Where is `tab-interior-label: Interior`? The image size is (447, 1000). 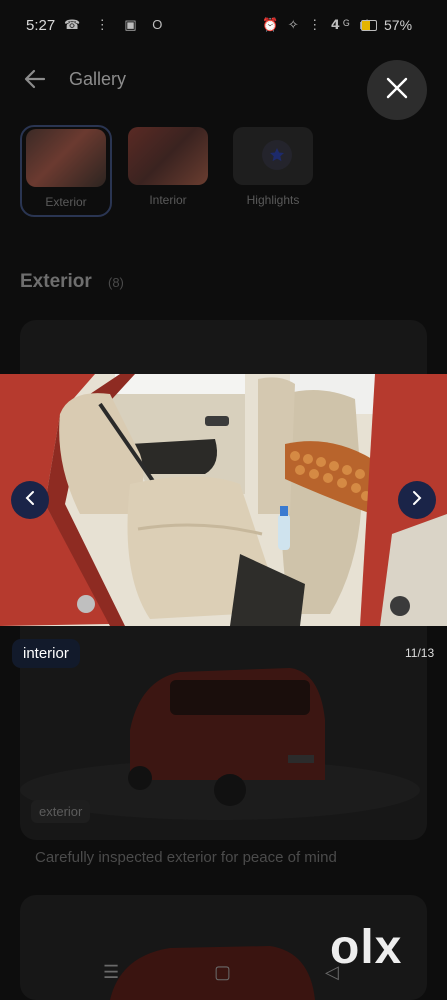 tab-interior-label: Interior is located at coordinates (168, 200).